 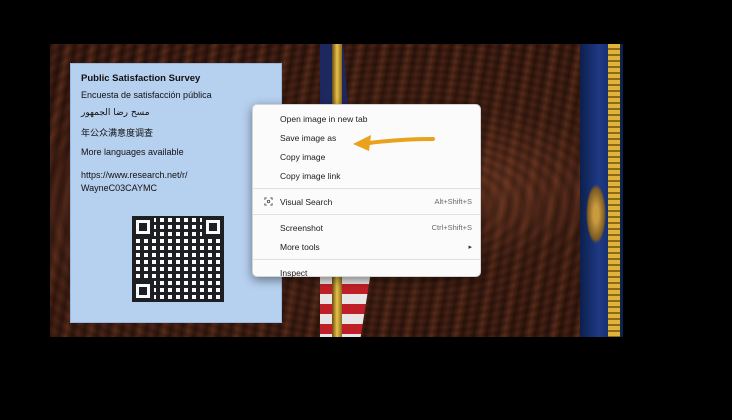 What do you see at coordinates (596, 214) in the screenshot?
I see `state-flag-emblem` at bounding box center [596, 214].